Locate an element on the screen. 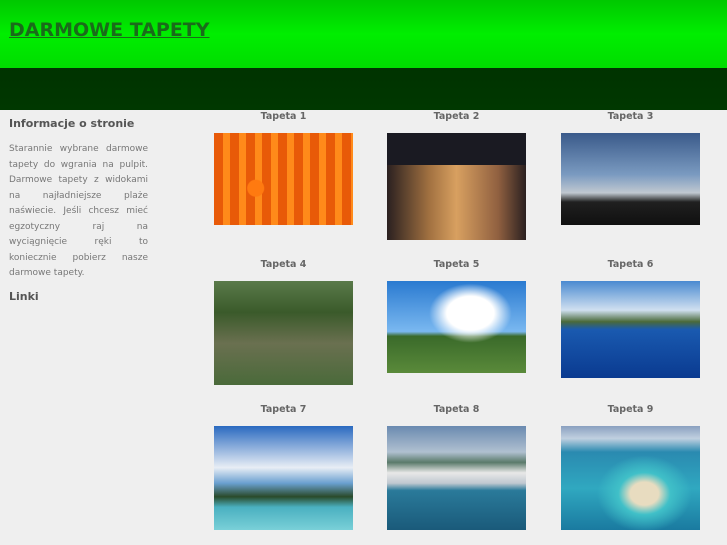  gallery-label: Tapeta 3 is located at coordinates (630, 116).